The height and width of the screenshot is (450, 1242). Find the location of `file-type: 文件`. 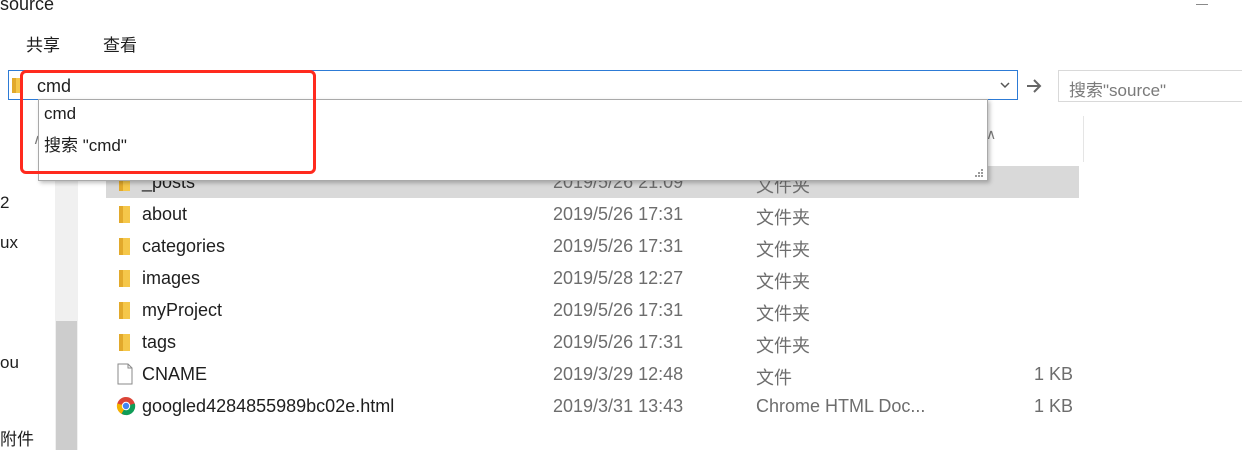

file-type: 文件 is located at coordinates (774, 378).